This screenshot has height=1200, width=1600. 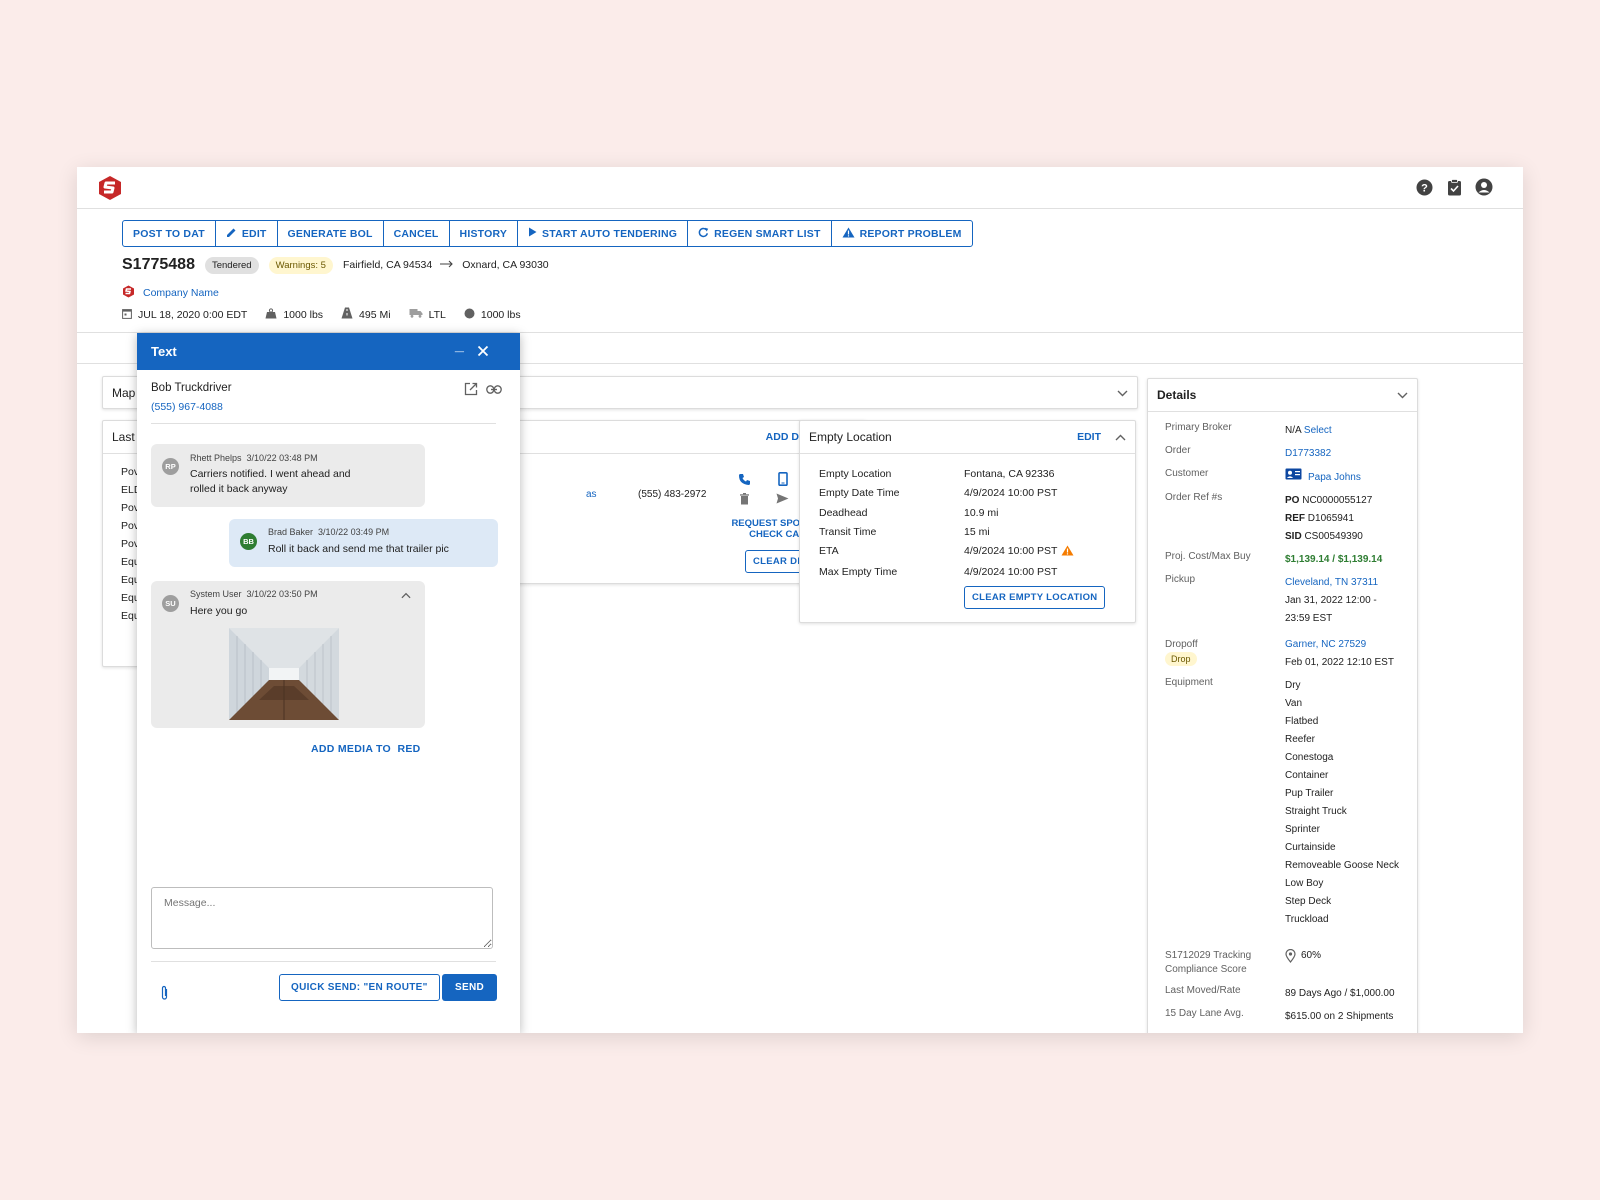 What do you see at coordinates (284, 674) in the screenshot?
I see `trailer-photo-image` at bounding box center [284, 674].